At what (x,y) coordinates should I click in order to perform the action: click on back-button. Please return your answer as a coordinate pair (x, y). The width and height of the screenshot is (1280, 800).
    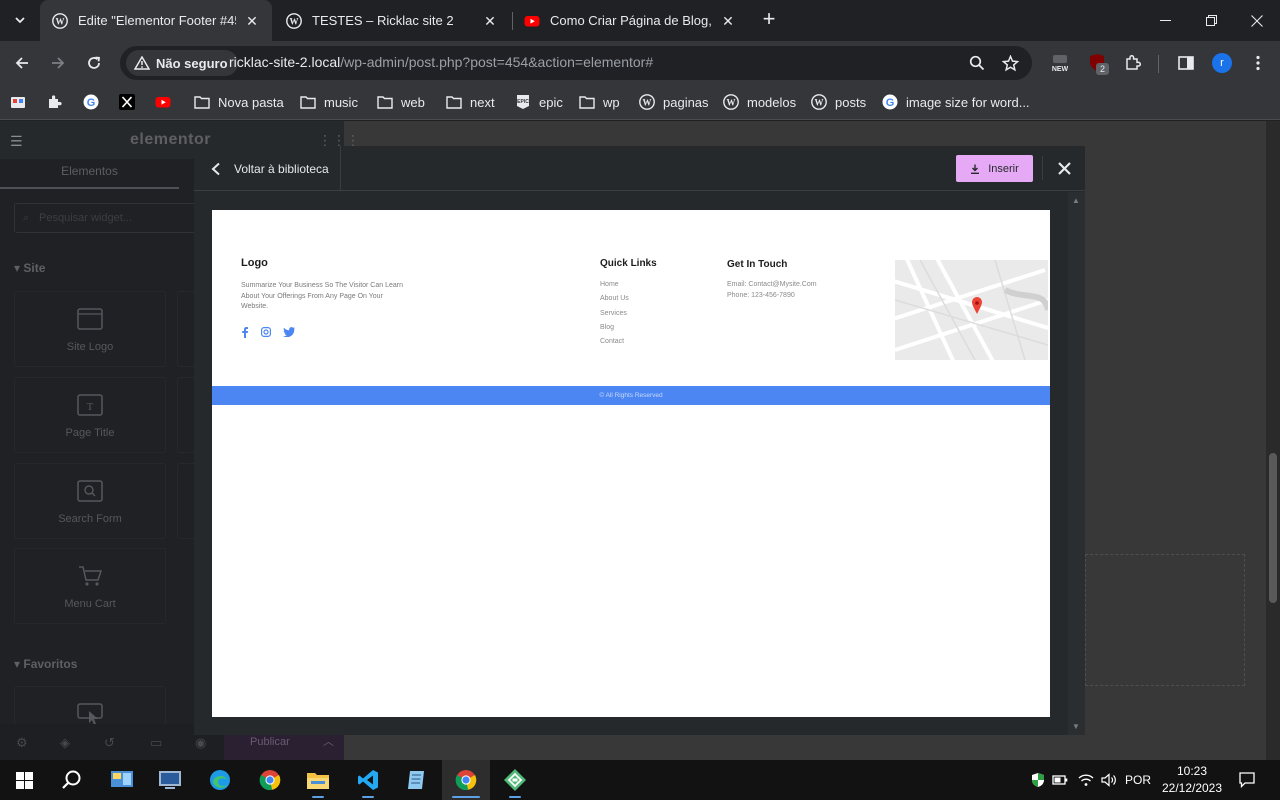
    Looking at the image, I should click on (22, 63).